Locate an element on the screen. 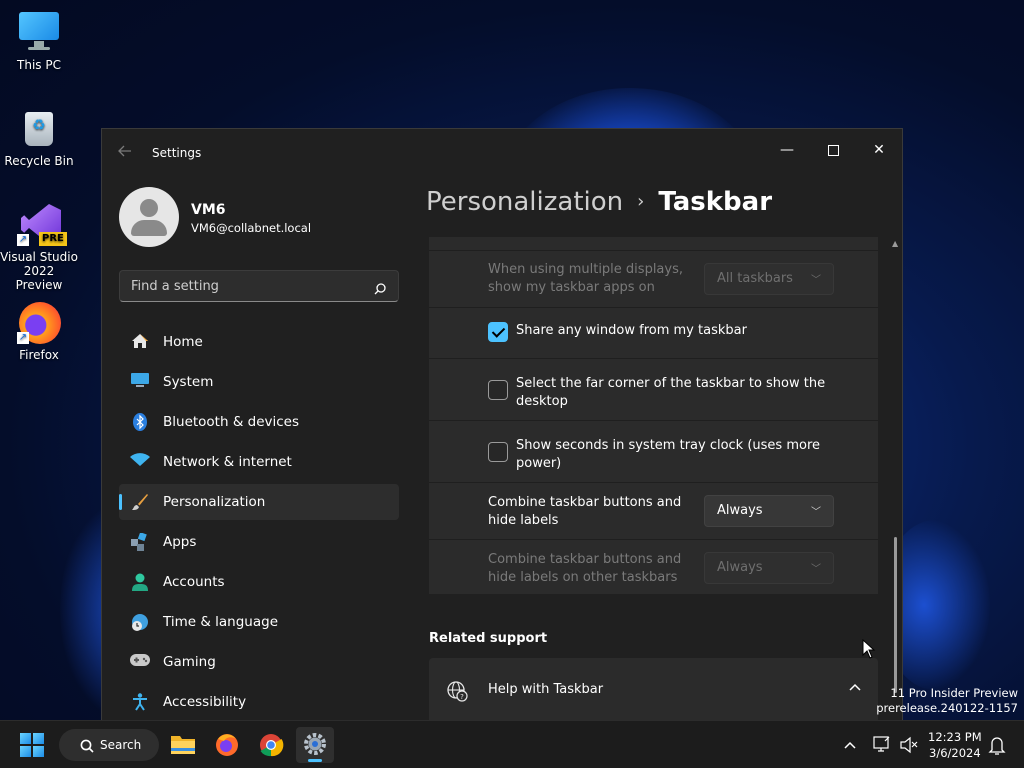  desktop-icon-recycle-bin: ♻ Recycle Bin is located at coordinates (39, 137).